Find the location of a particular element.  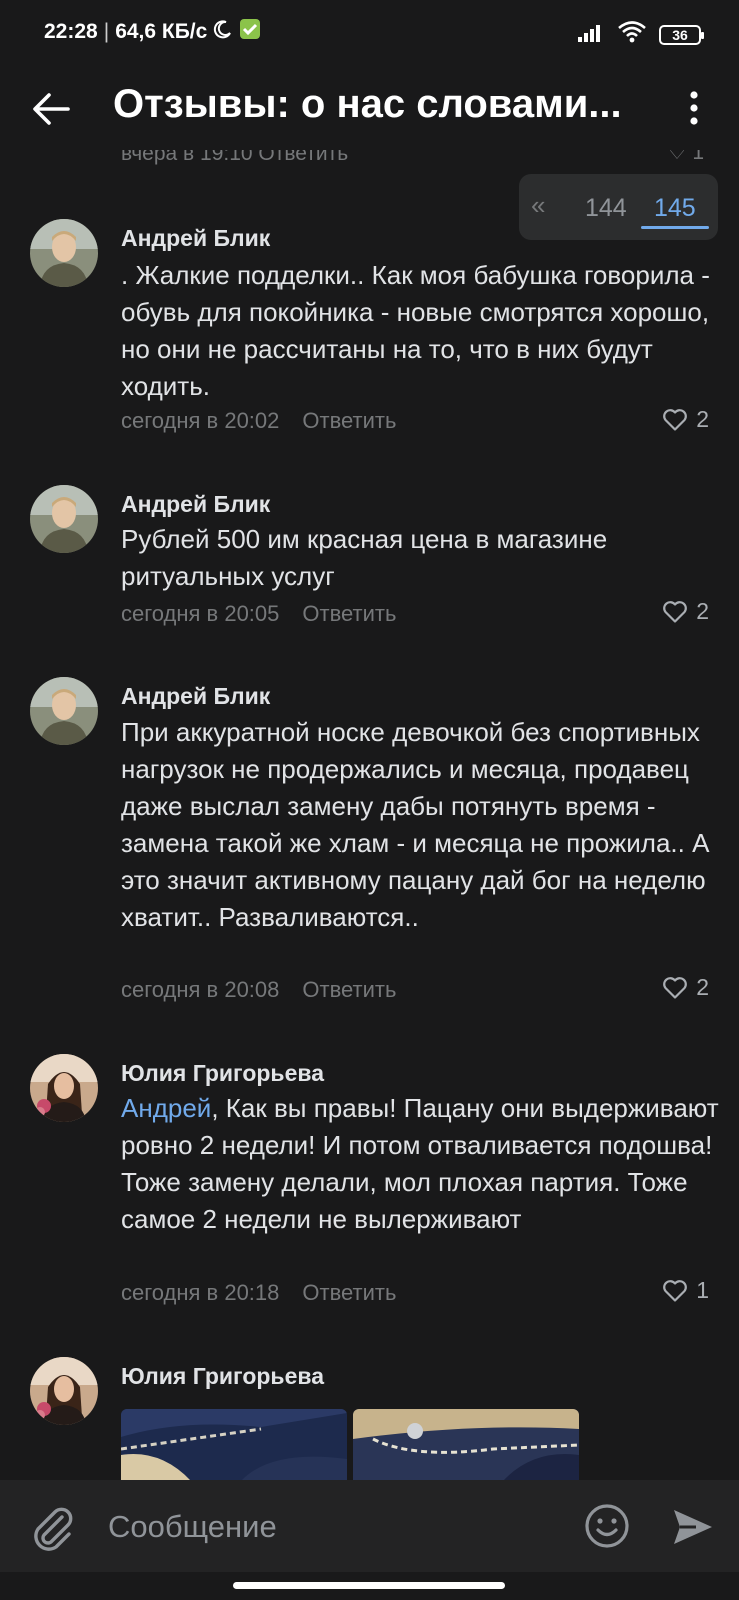

comment-meta: сегодня в 20:02 Ответить is located at coordinates (258, 421).